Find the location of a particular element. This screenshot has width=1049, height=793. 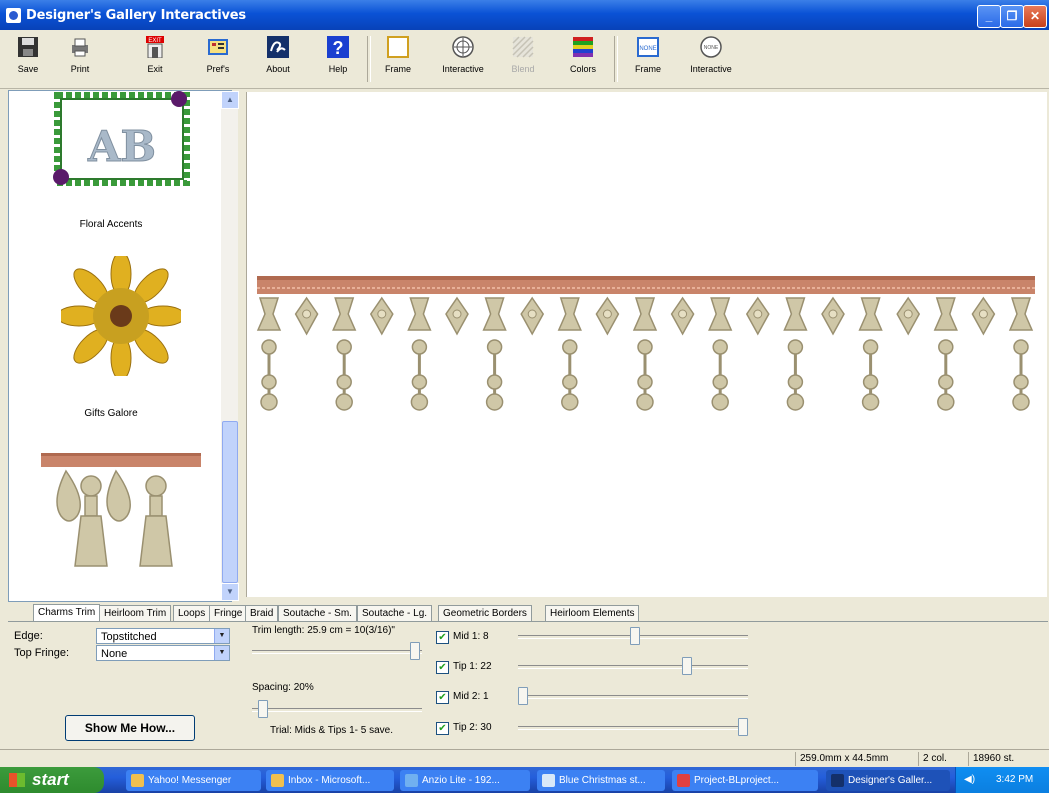

windows-logo-icon is located at coordinates (17, 780).